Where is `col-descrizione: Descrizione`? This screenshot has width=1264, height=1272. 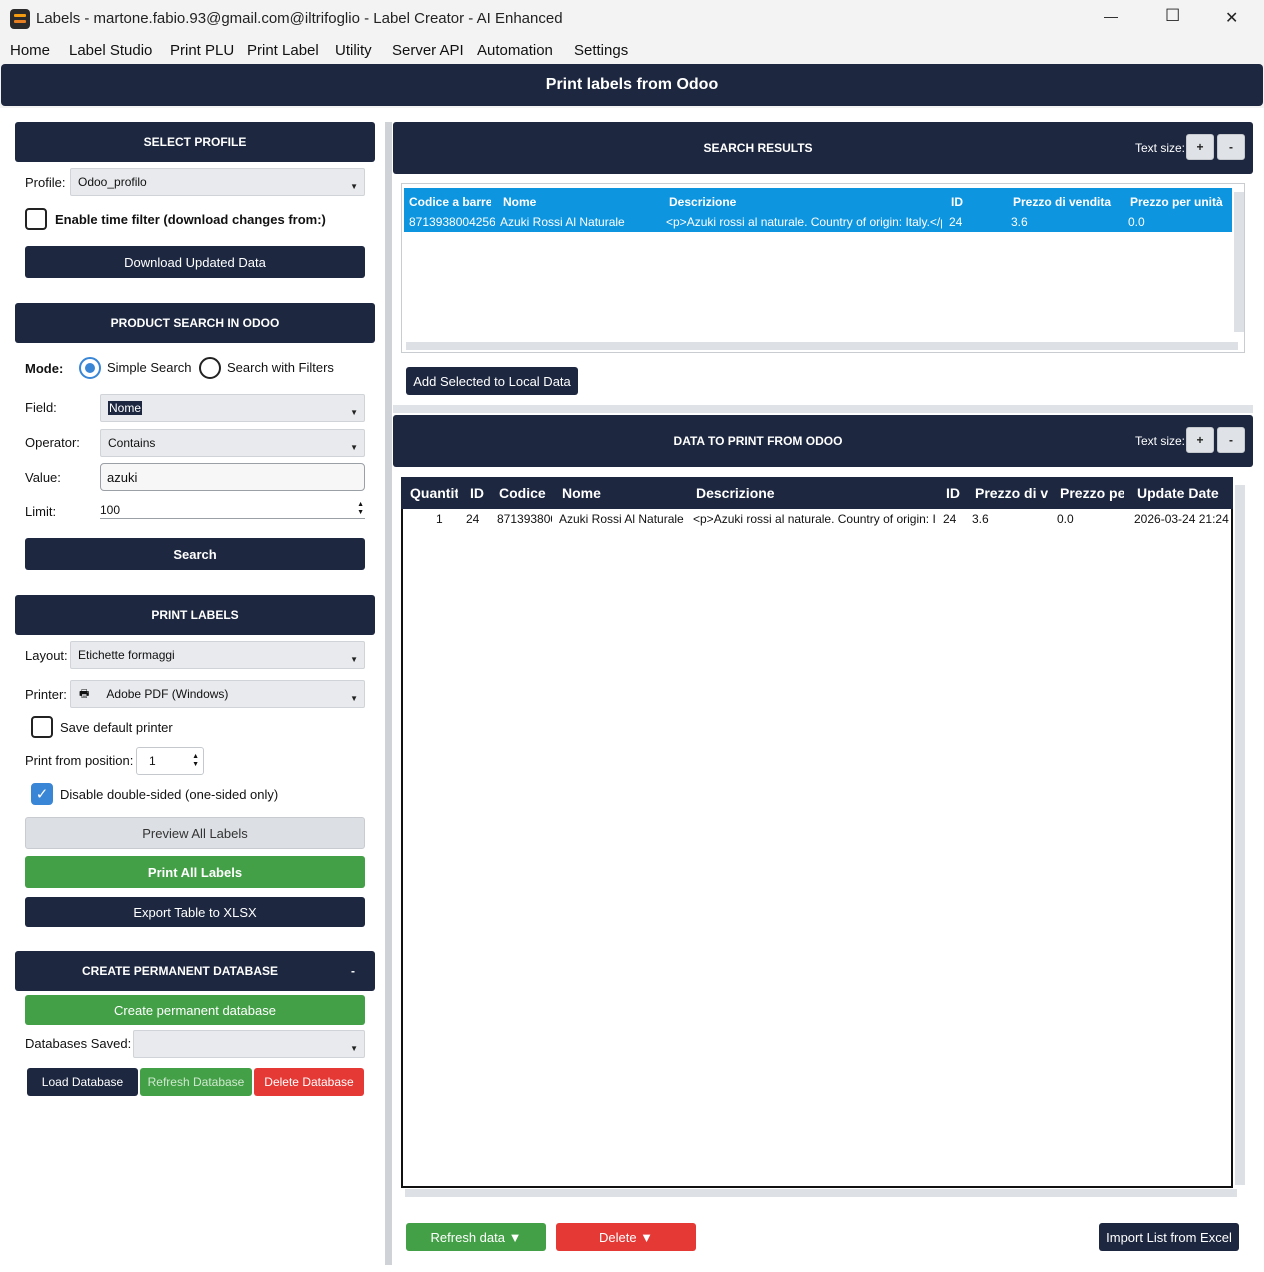
col-descrizione: Descrizione is located at coordinates (816, 493).